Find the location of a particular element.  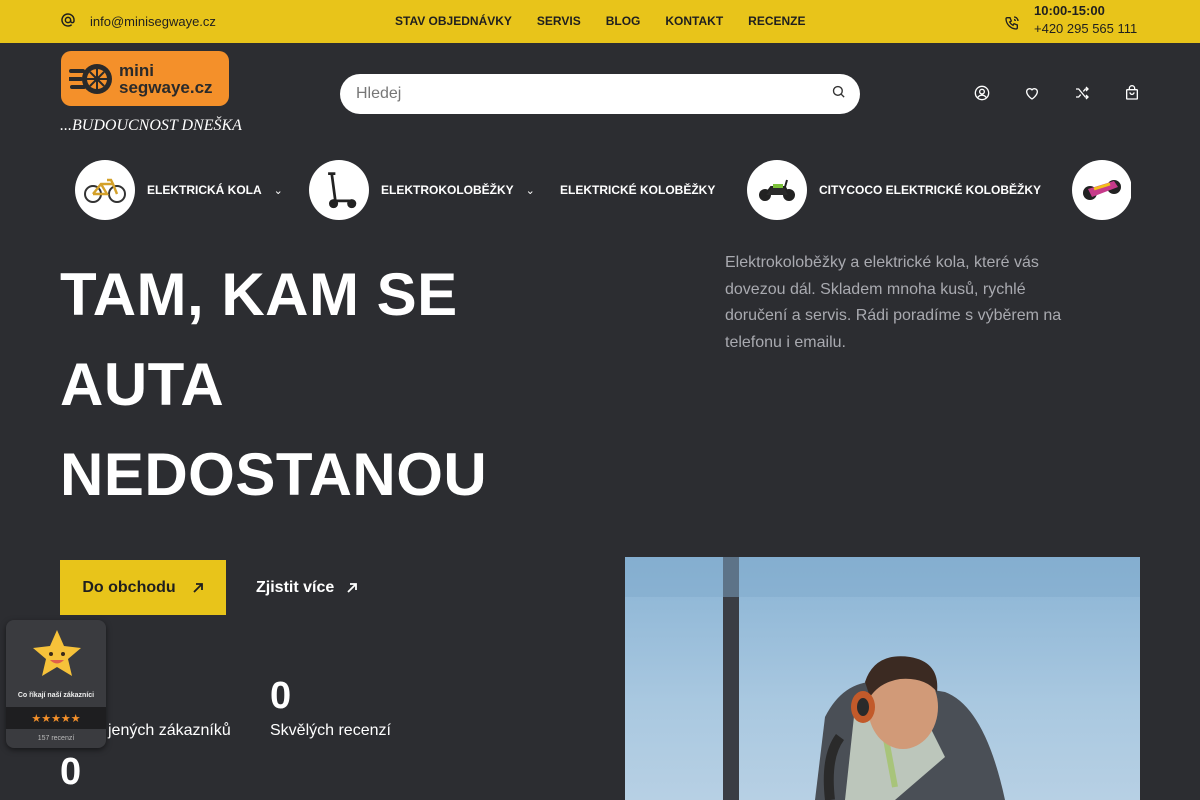

email-text: info@minisegwaye.cz is located at coordinates (153, 21).